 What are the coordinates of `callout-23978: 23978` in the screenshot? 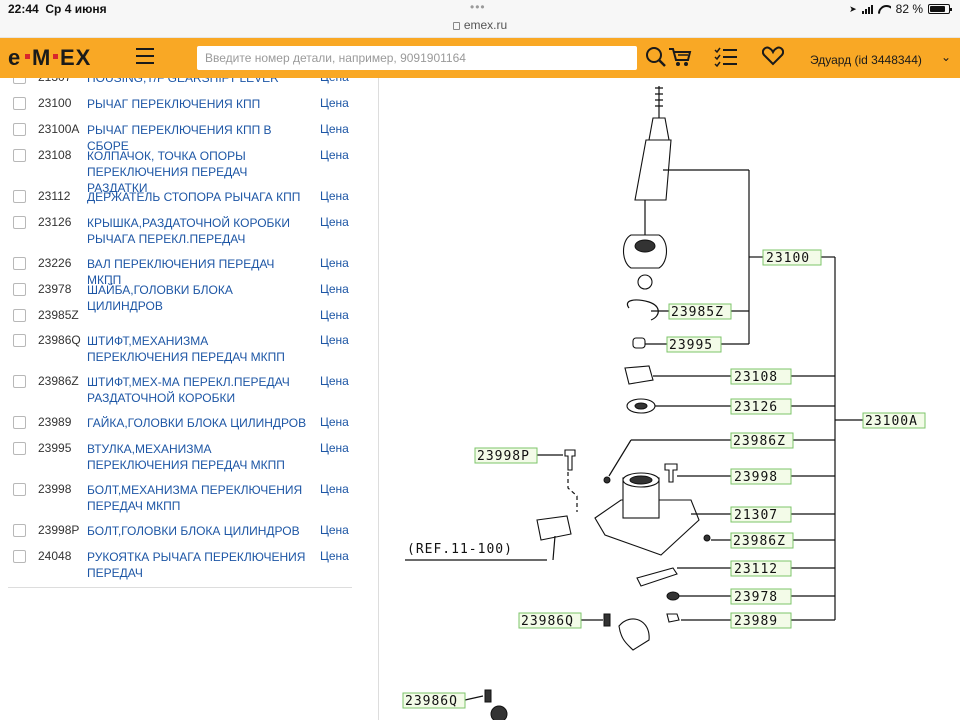 It's located at (761, 596).